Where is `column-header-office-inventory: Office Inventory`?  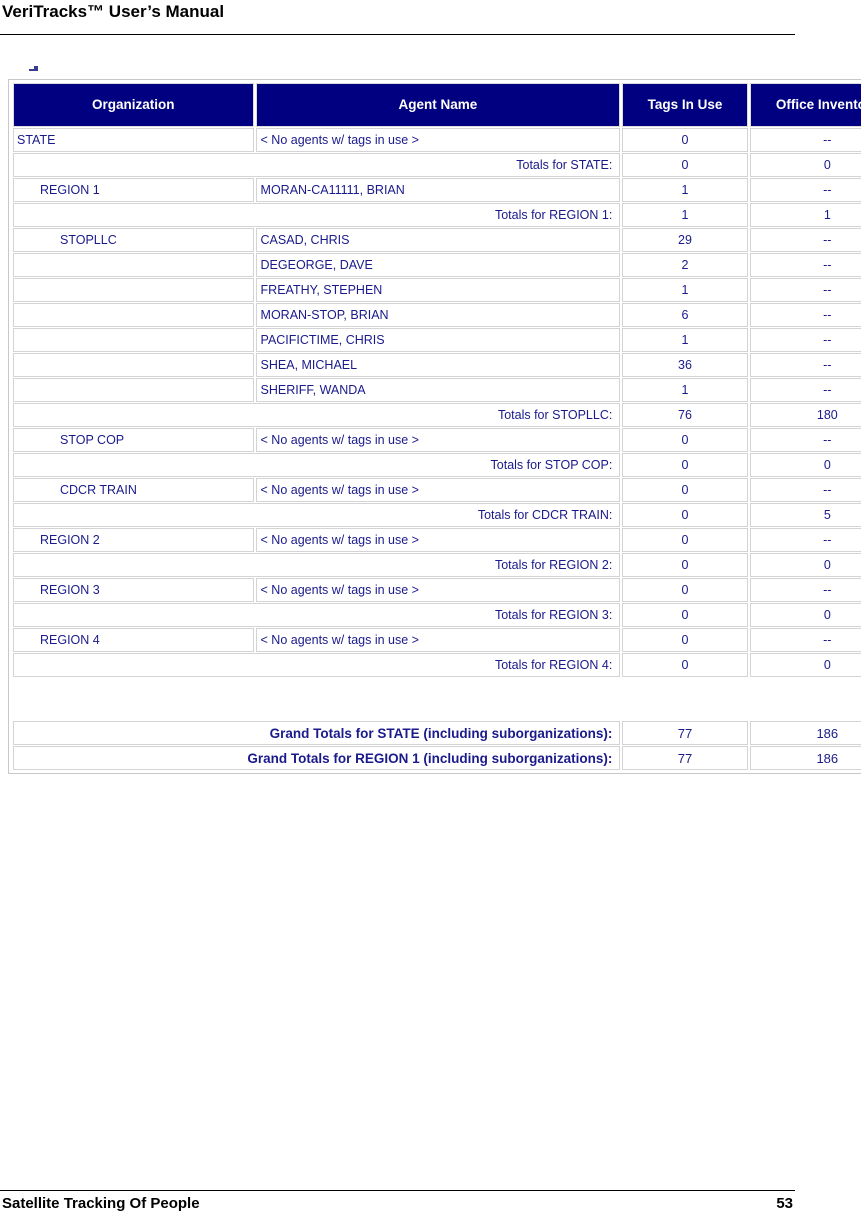 column-header-office-inventory: Office Inventory is located at coordinates (805, 105).